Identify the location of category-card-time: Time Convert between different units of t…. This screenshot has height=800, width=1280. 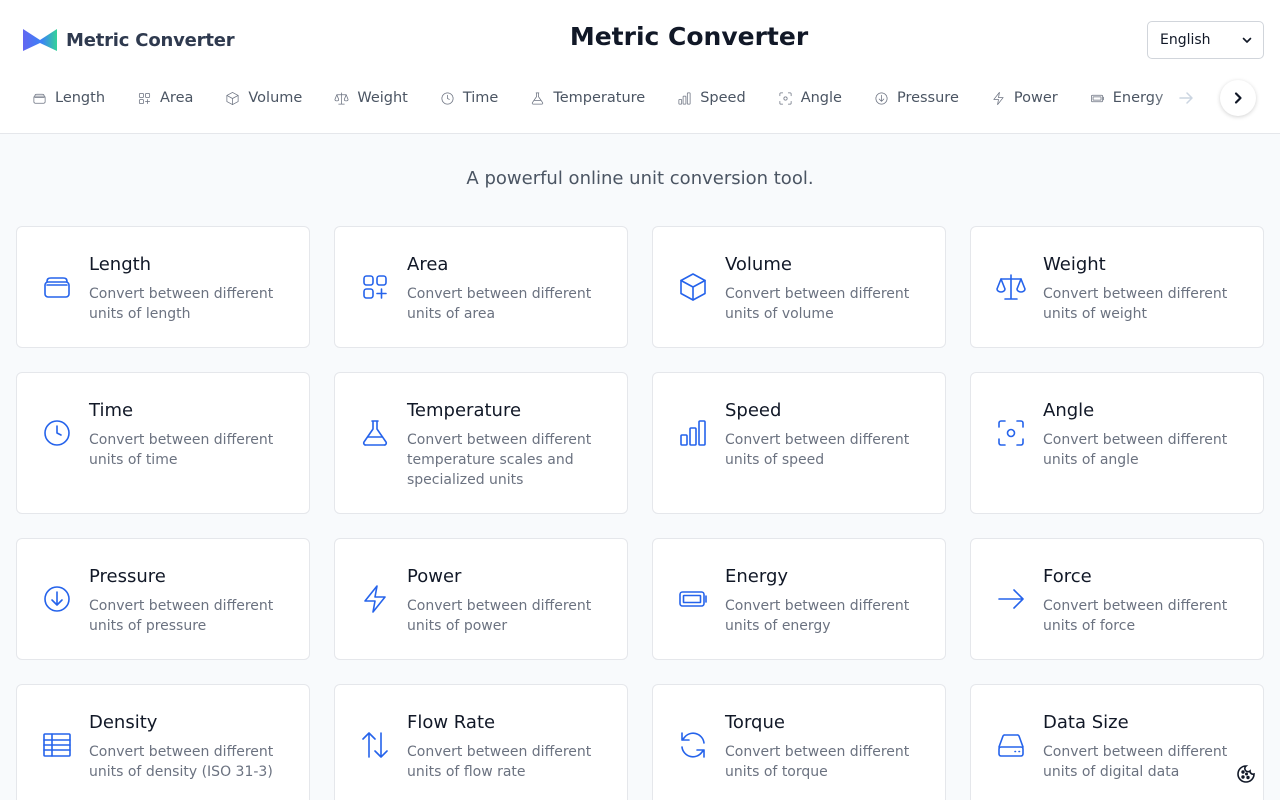
(163, 443).